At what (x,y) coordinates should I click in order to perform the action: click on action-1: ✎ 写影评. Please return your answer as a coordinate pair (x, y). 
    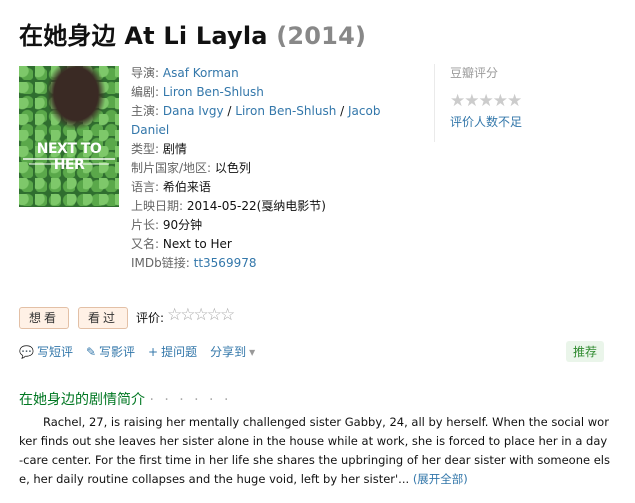
    Looking at the image, I should click on (110, 352).